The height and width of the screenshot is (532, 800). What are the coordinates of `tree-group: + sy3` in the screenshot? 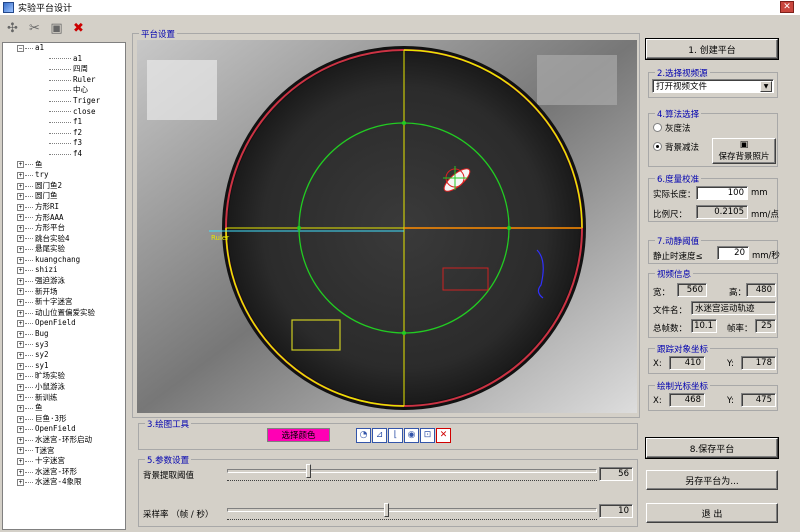 It's located at (64, 345).